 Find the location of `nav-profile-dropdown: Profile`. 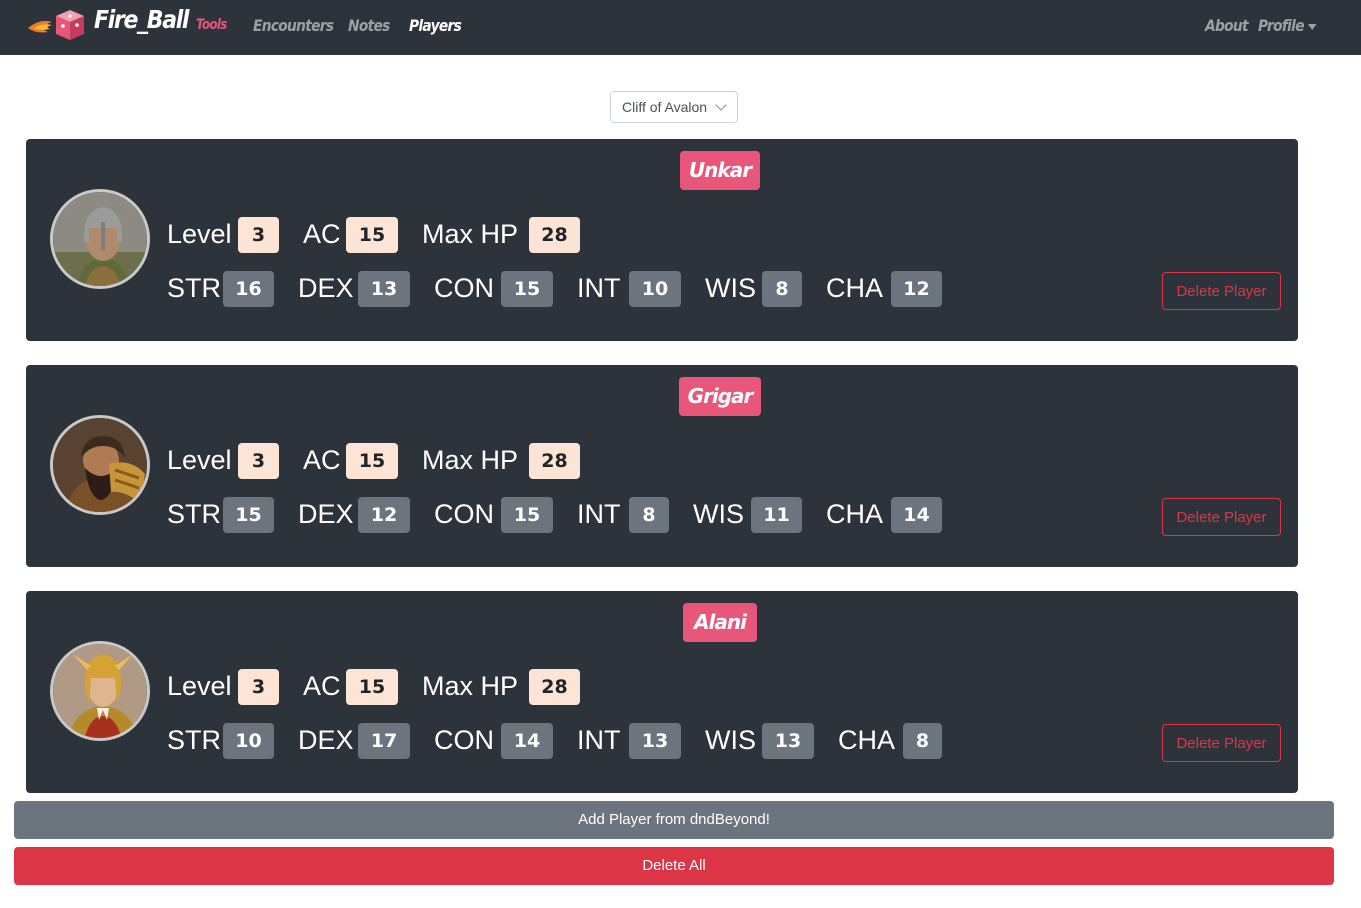

nav-profile-dropdown: Profile is located at coordinates (1287, 25).